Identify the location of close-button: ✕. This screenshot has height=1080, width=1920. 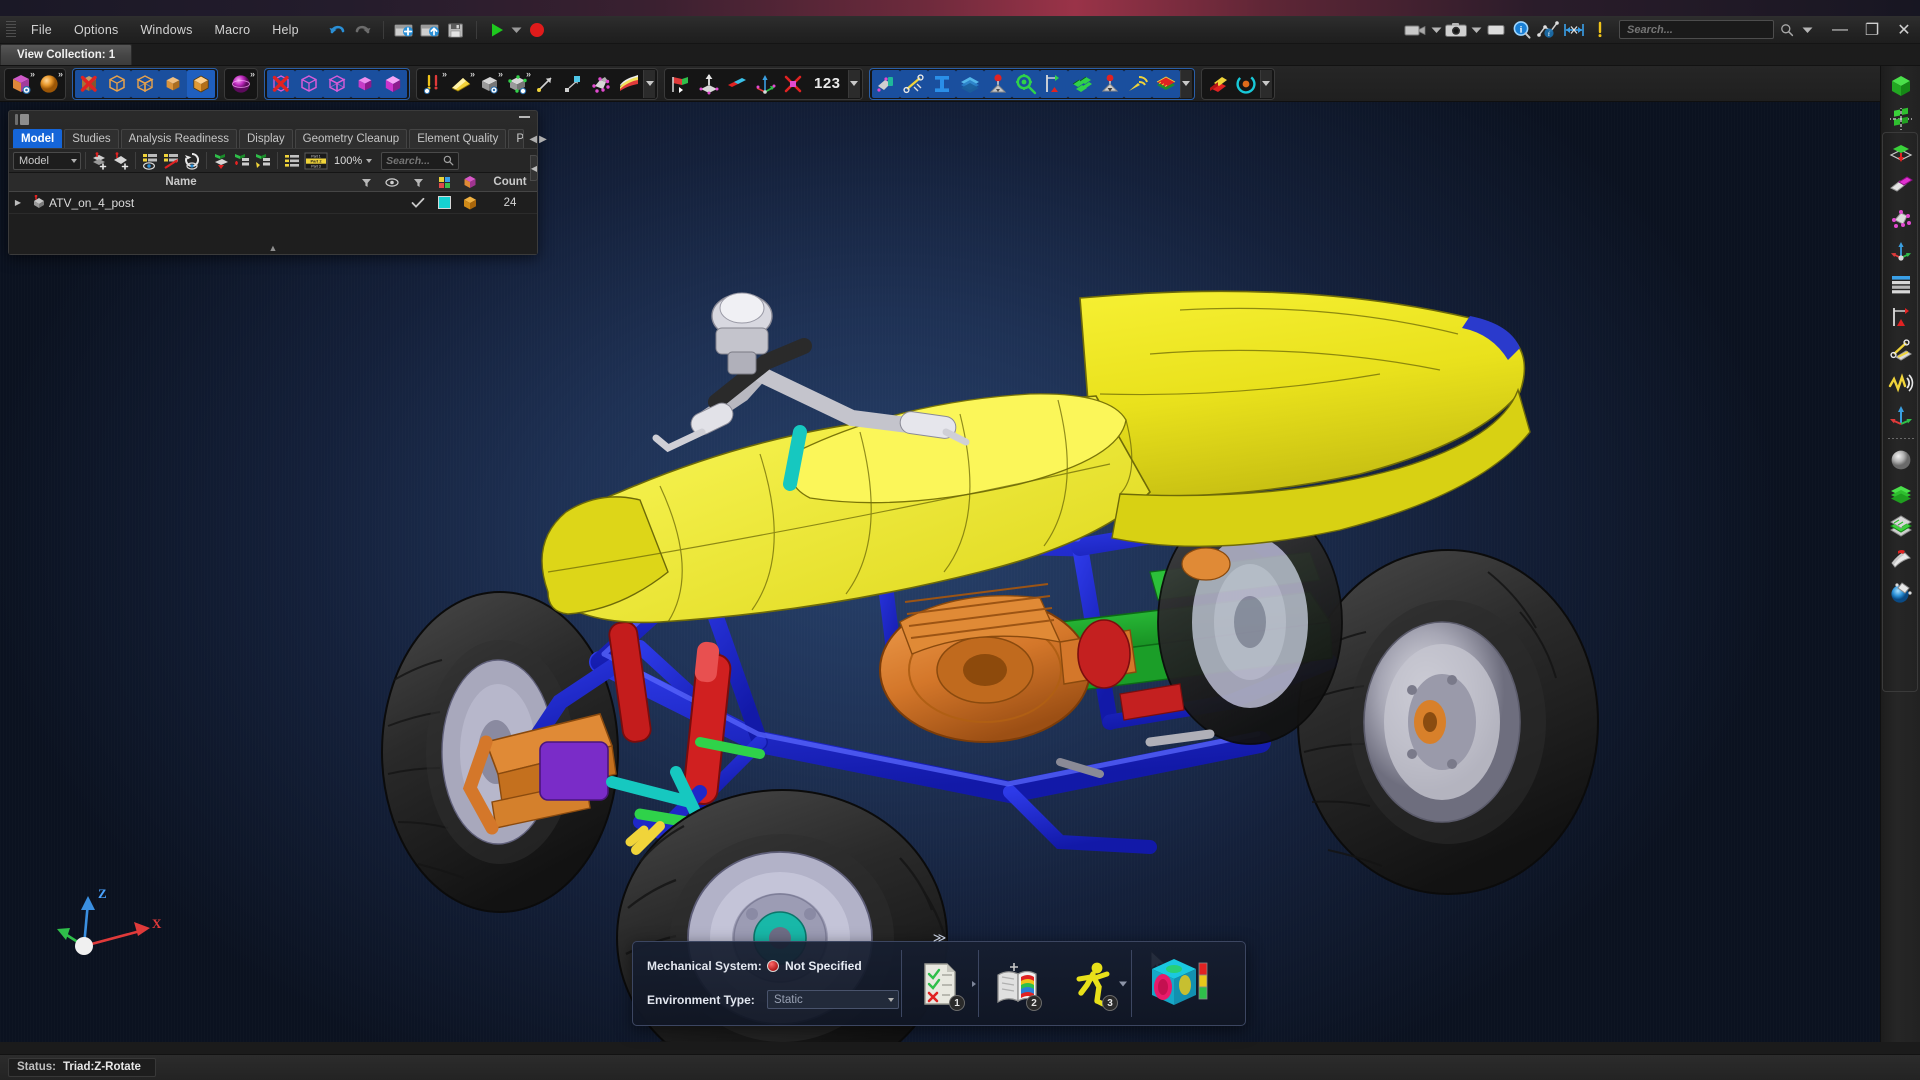
(1904, 30).